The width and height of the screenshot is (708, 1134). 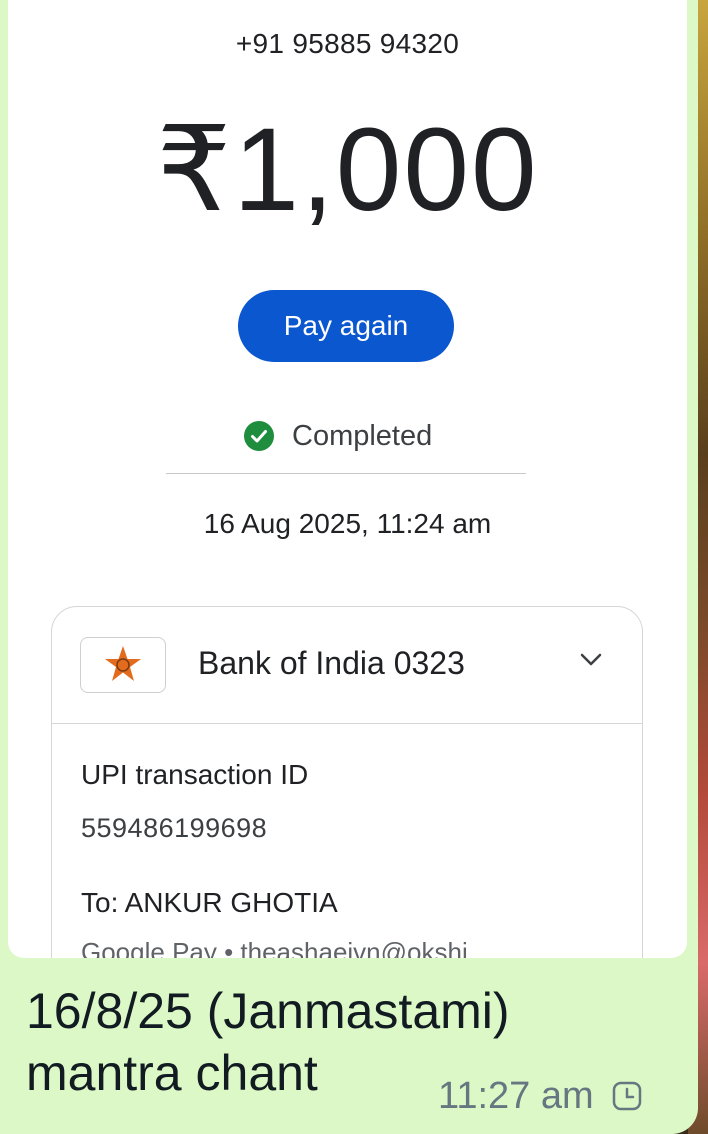 I want to click on message-meta: 11:27 am, so click(x=540, y=1095).